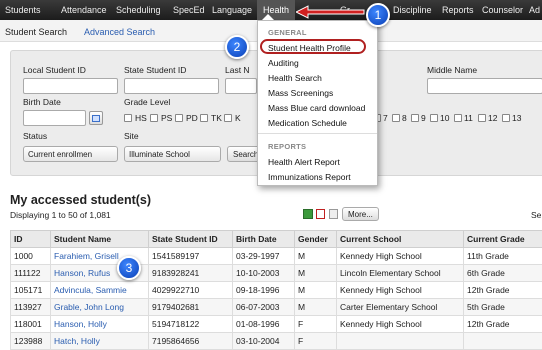 This screenshot has height=350, width=542. I want to click on status-value: Current enrollmen, so click(60, 154).